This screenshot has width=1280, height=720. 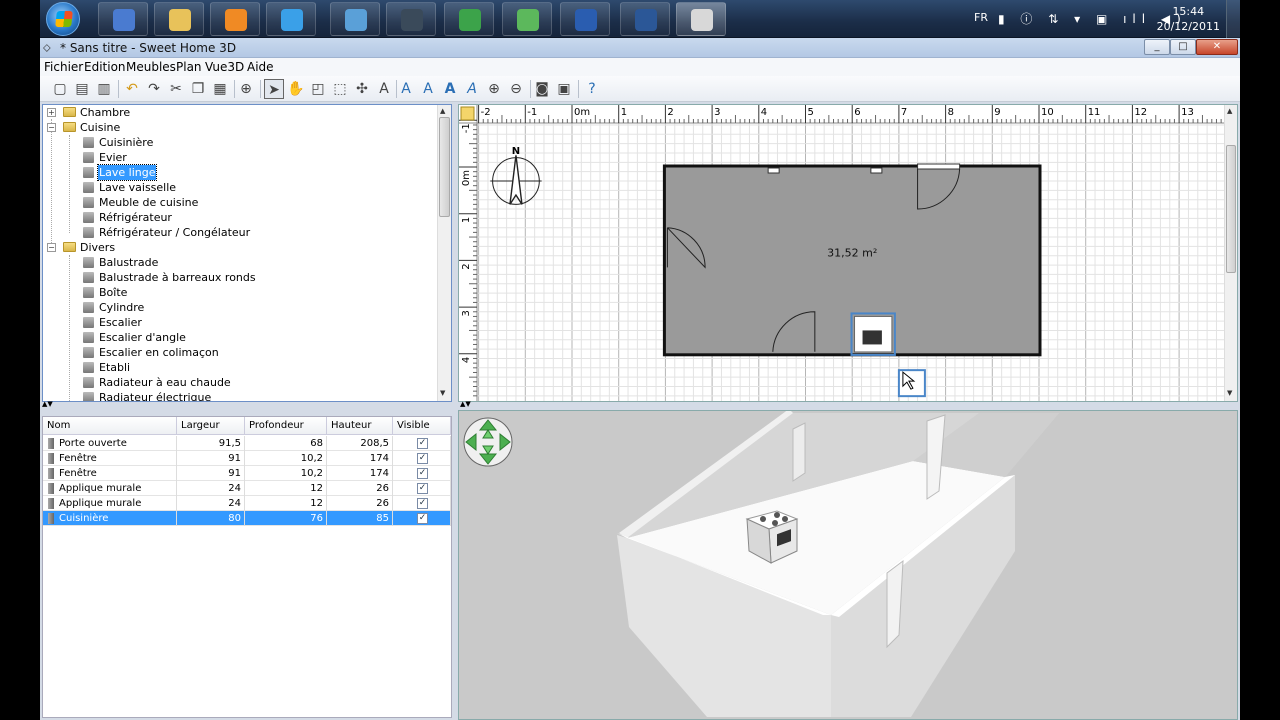 I want to click on tree-folder: − Divers, so click(x=240, y=247).